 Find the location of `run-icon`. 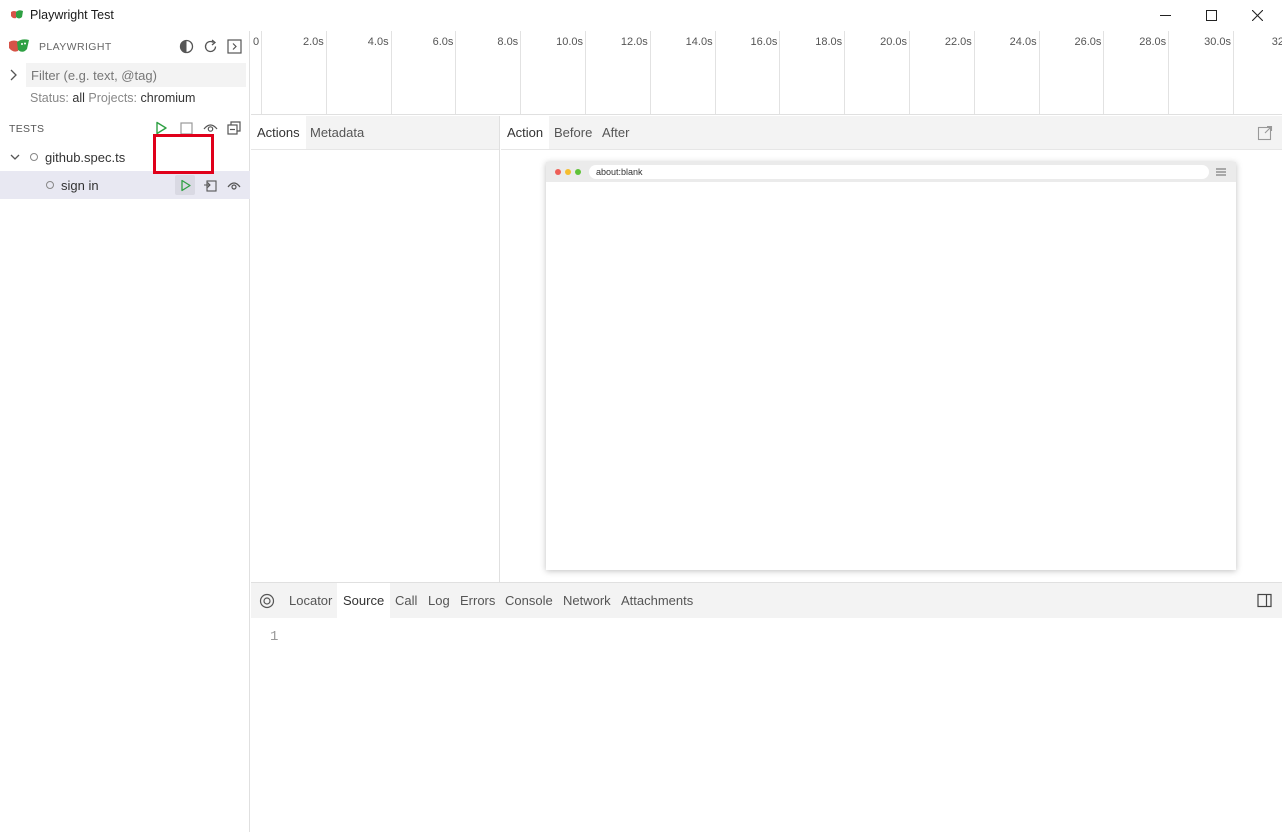

run-icon is located at coordinates (185, 185).